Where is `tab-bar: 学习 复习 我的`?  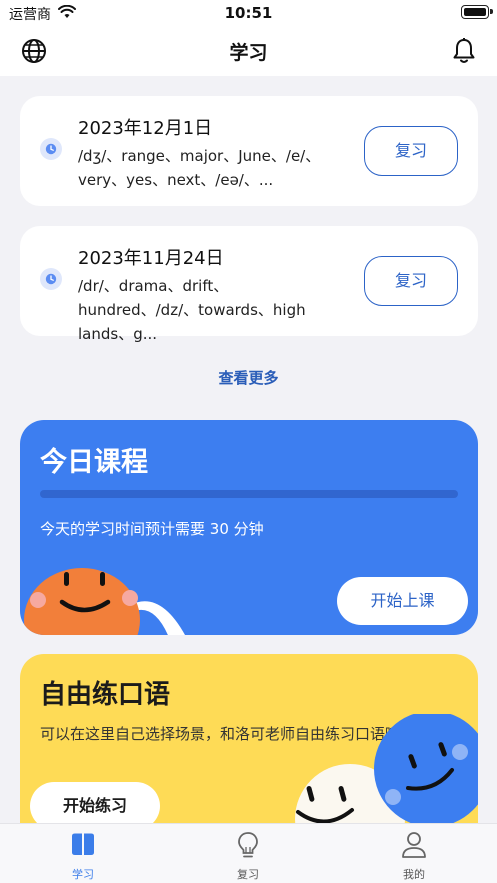 tab-bar: 学习 复习 我的 is located at coordinates (248, 853).